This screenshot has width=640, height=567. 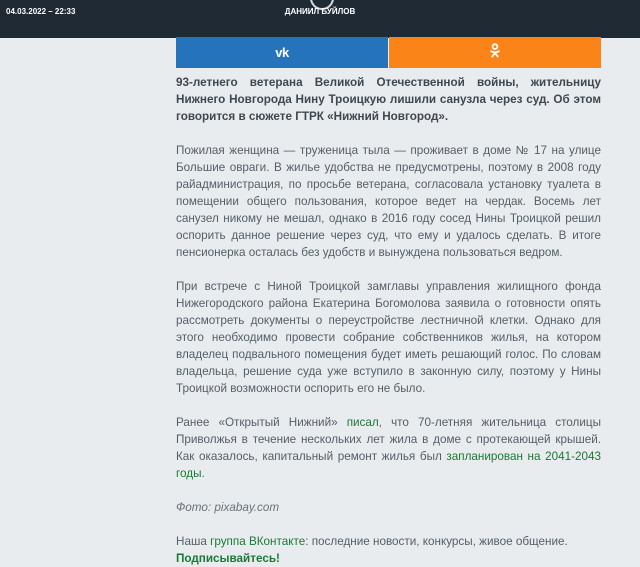 I want to click on odnoklassniki-icon, so click(x=495, y=52).